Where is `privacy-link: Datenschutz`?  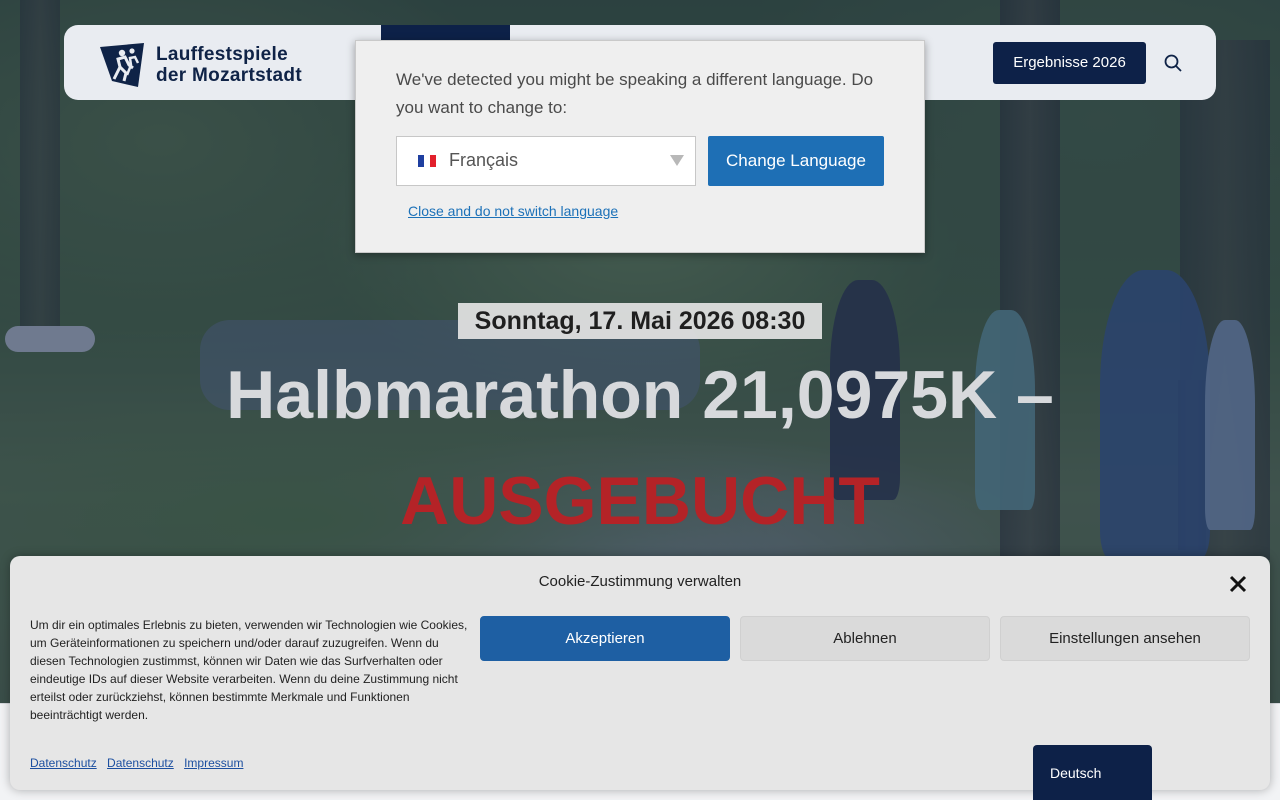
privacy-link: Datenschutz is located at coordinates (63, 763).